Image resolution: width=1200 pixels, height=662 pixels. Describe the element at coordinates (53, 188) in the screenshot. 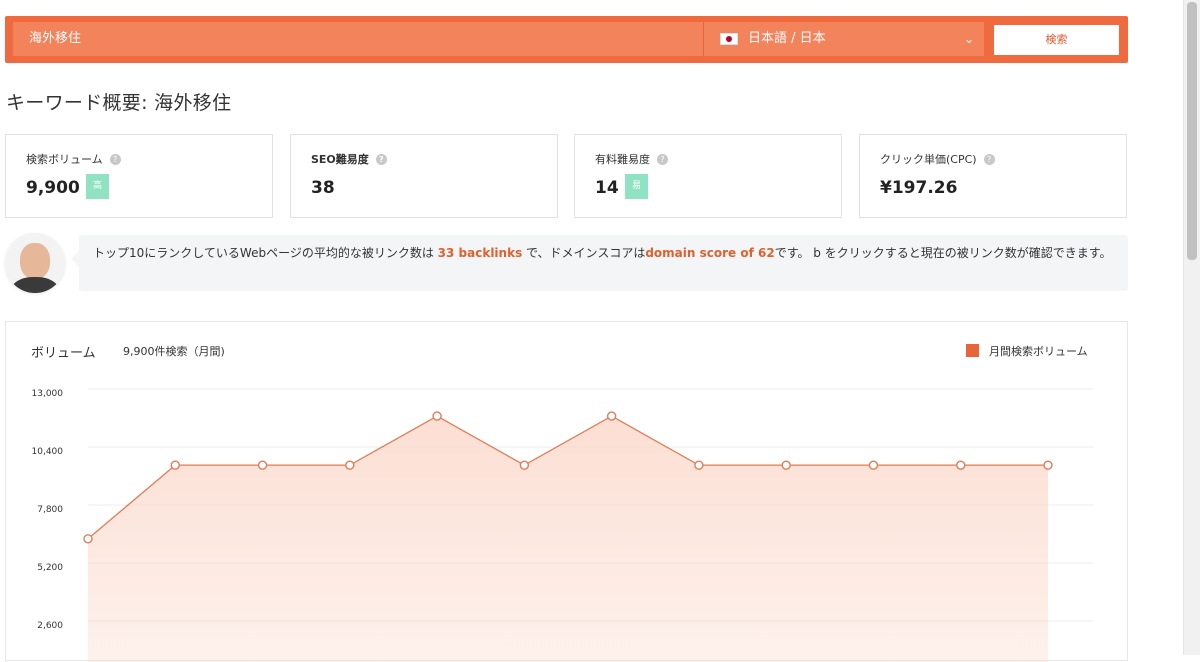

I see `metric-value: 9,900` at that location.